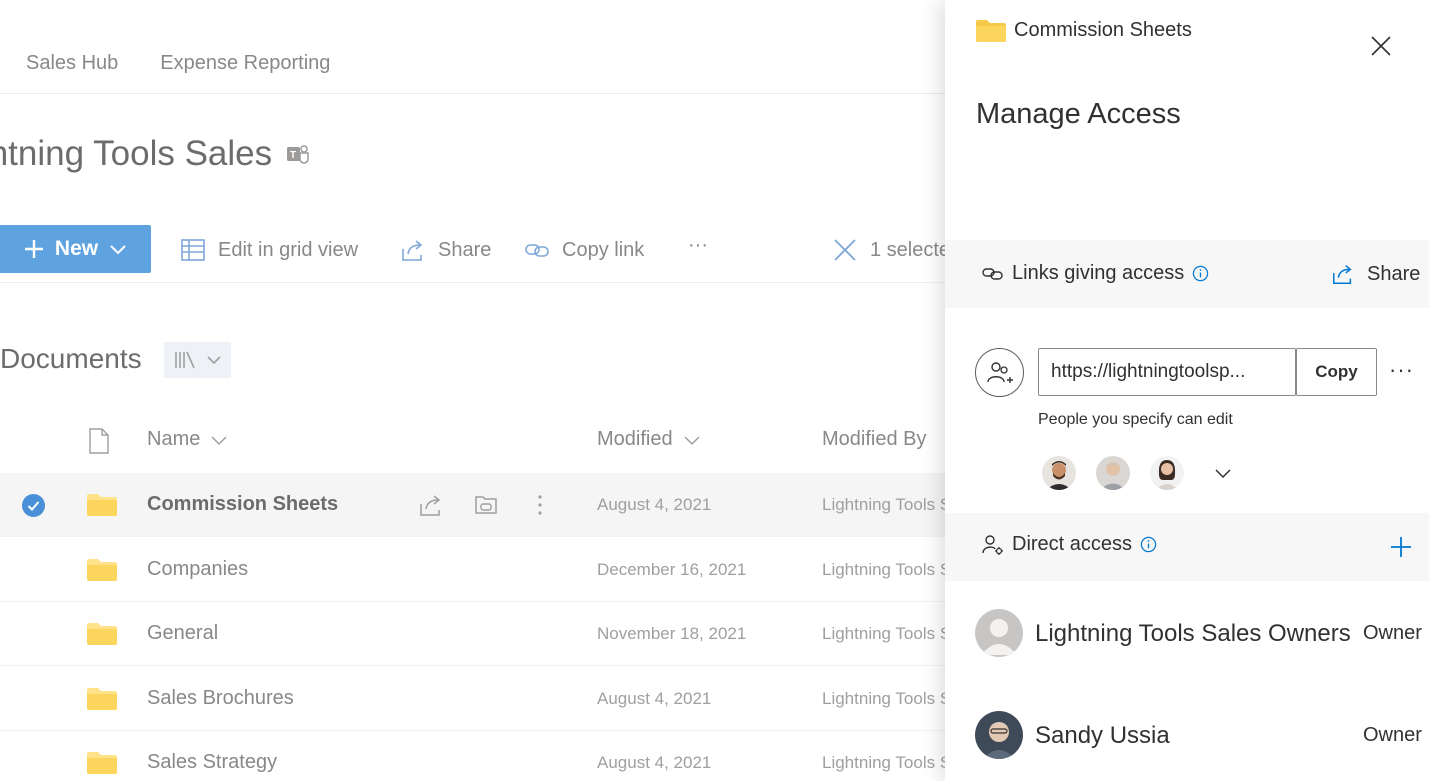 The image size is (1429, 781). I want to click on selection-status: 1 selected, so click(896, 250).